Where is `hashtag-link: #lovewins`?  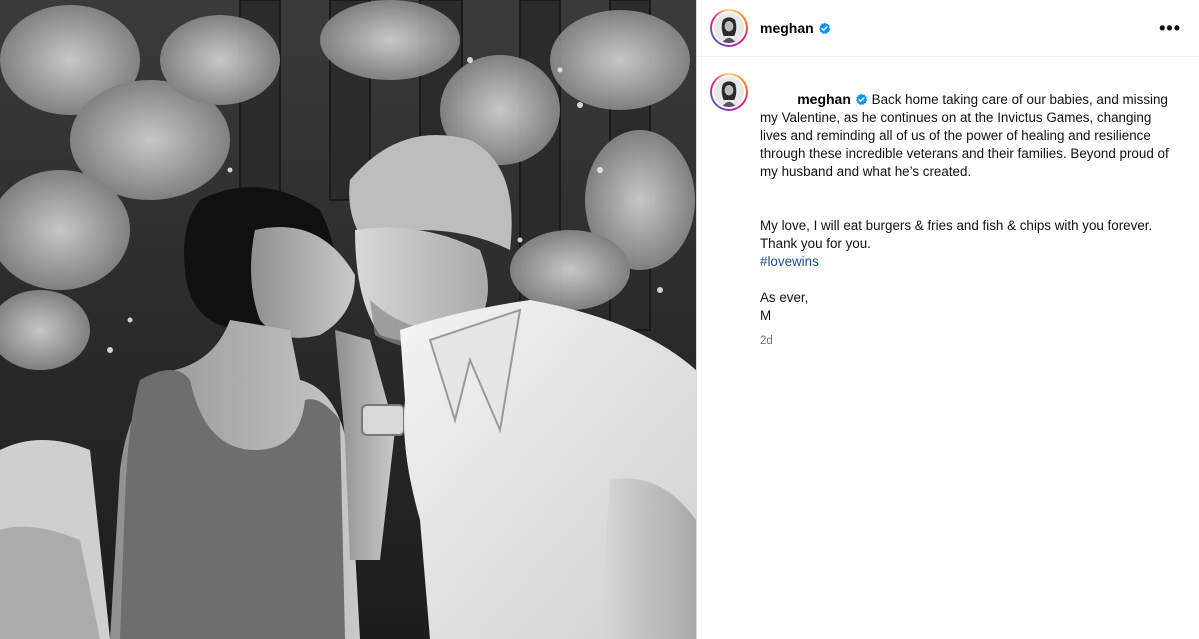
hashtag-link: #lovewins is located at coordinates (965, 262).